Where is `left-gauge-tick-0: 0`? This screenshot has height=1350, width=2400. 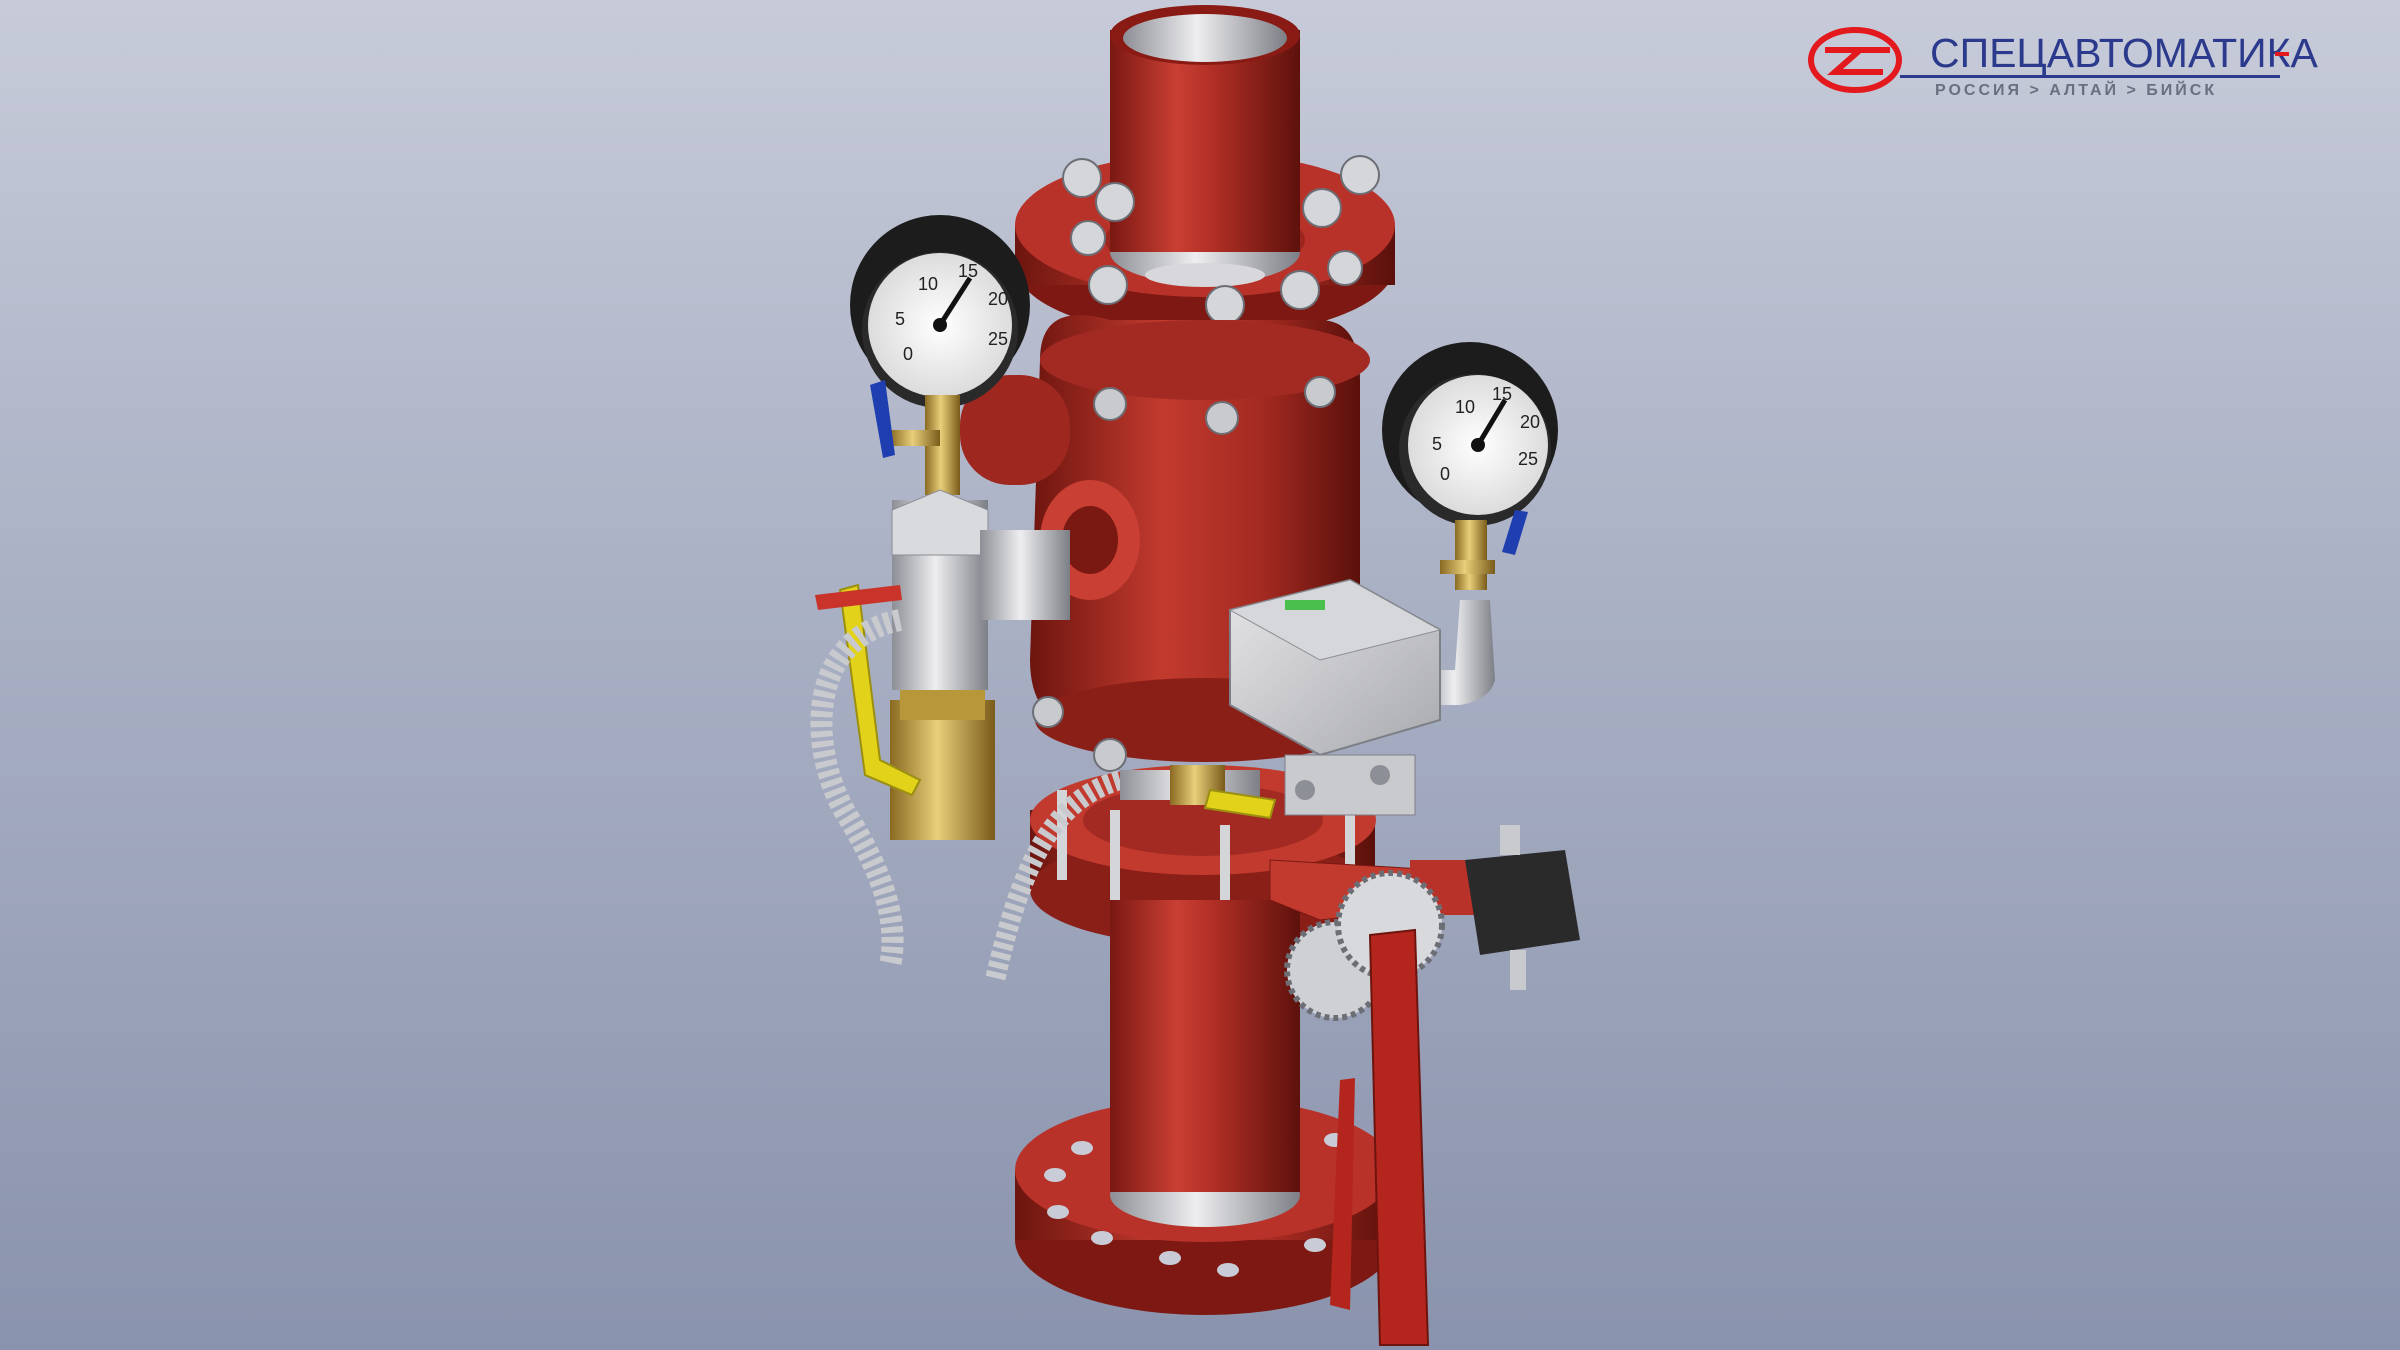 left-gauge-tick-0: 0 is located at coordinates (908, 354).